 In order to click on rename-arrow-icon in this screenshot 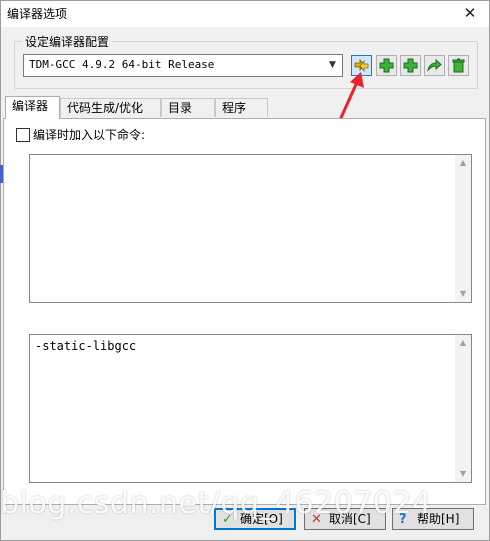, I will do `click(434, 65)`.